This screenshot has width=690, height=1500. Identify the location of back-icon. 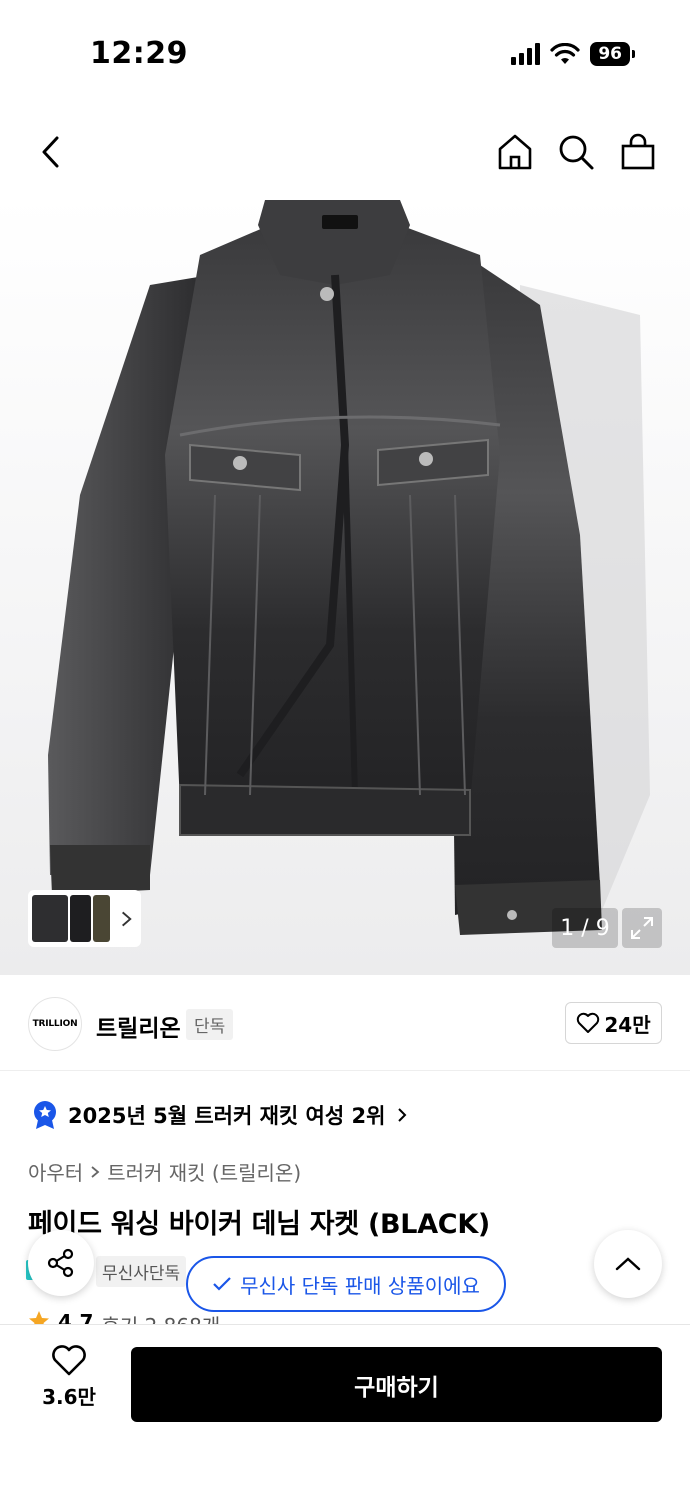
(50, 152).